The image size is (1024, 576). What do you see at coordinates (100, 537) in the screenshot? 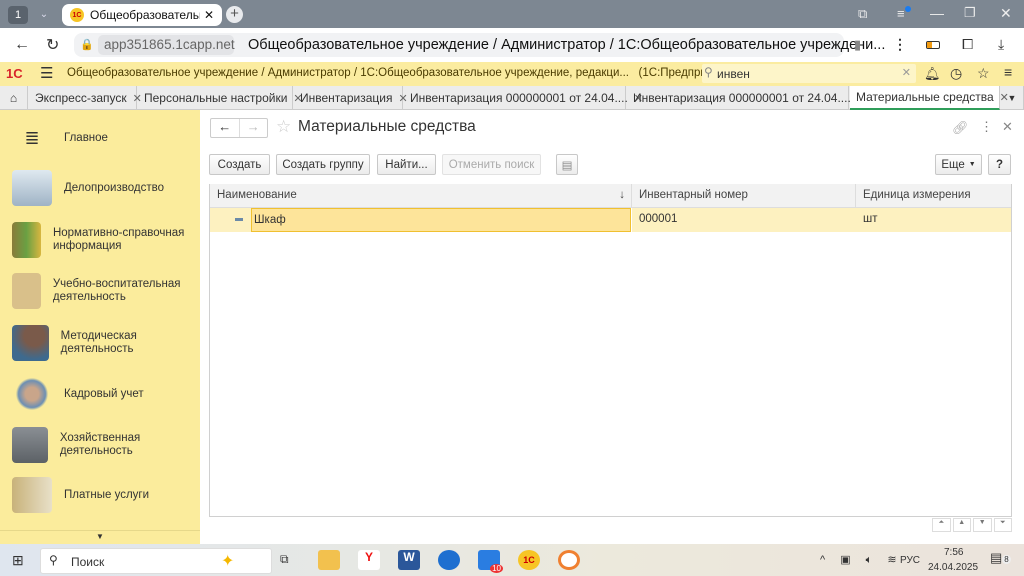
I see `sidebar-scroll-down: ▼` at bounding box center [100, 537].